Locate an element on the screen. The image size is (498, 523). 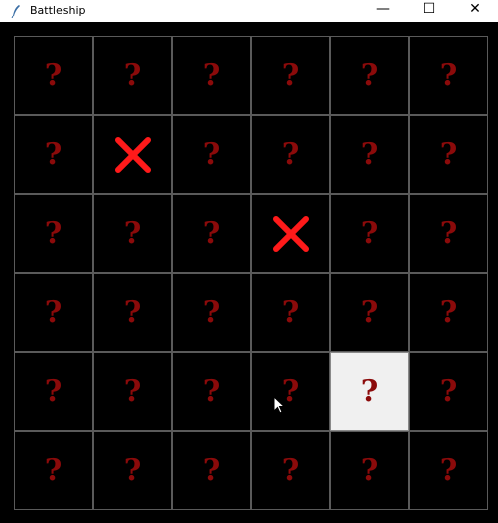
board-cell-r4-c6: ? is located at coordinates (448, 312).